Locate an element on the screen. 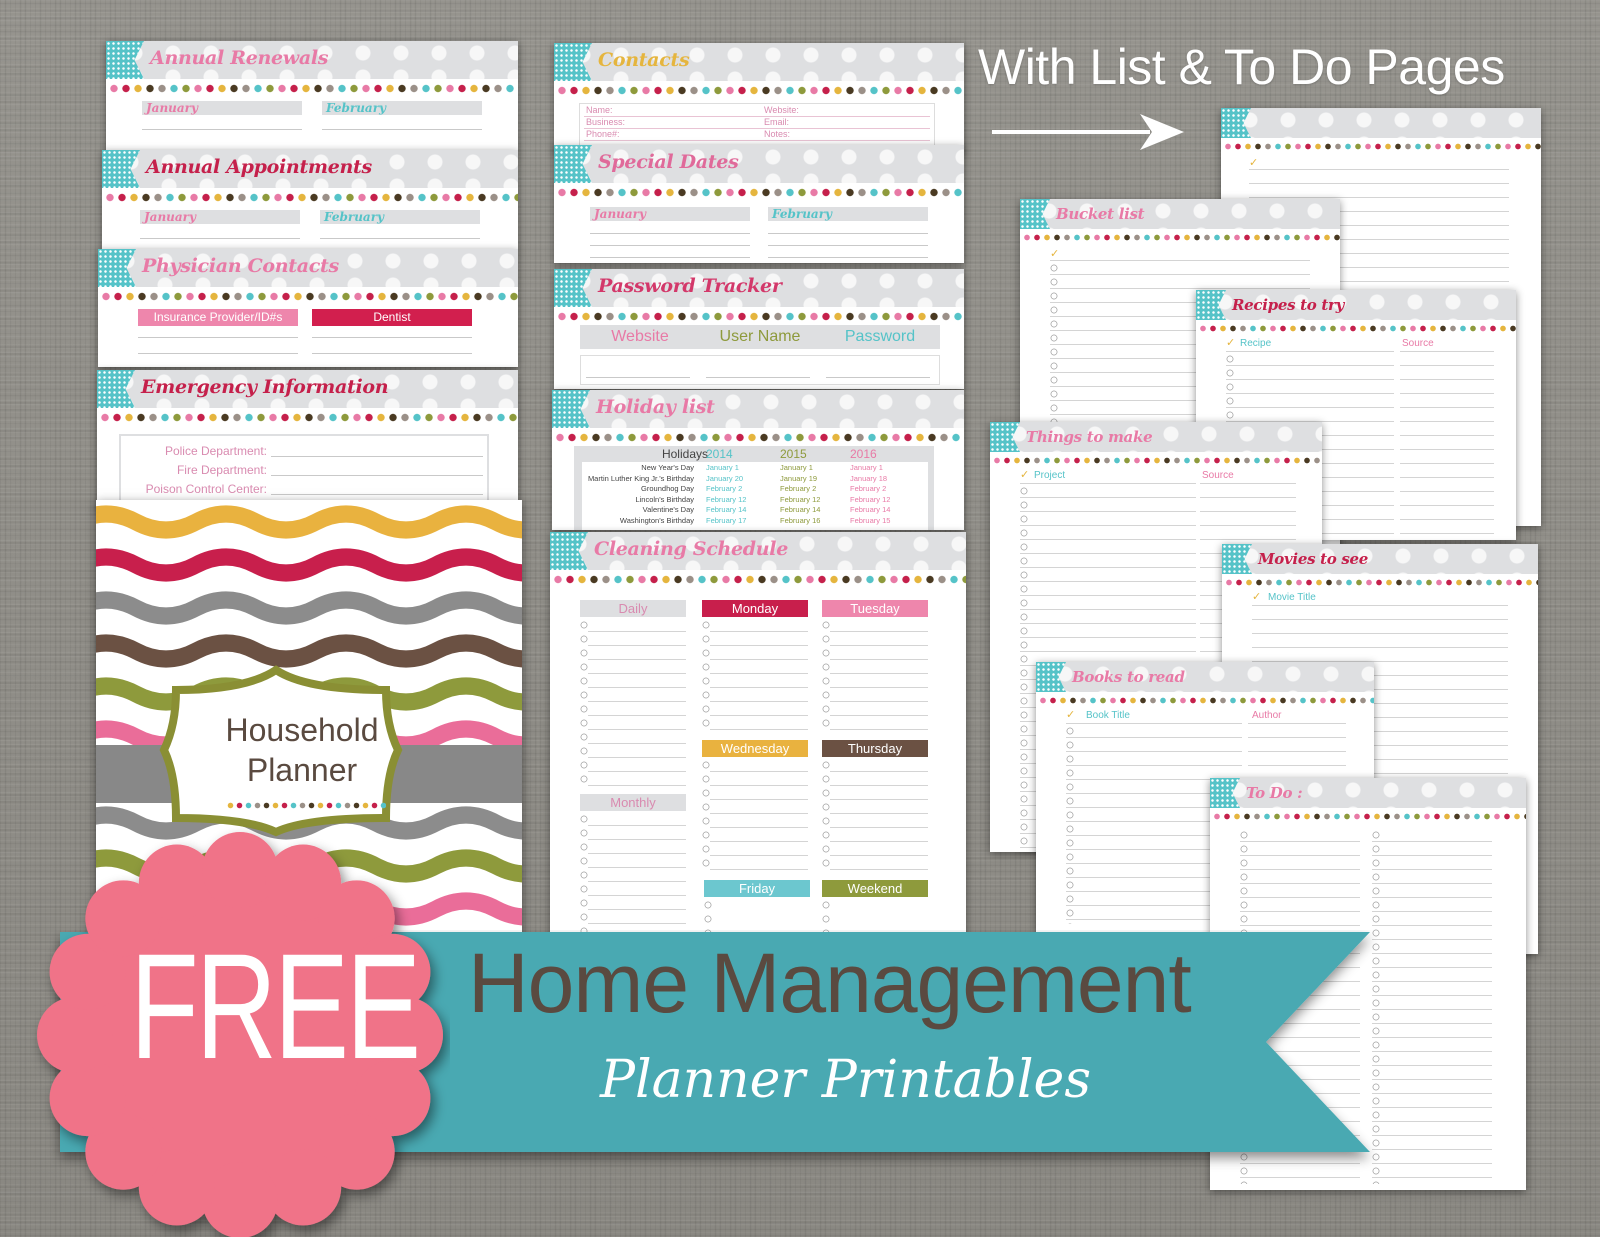  holiday-date: February 12 is located at coordinates (870, 499).